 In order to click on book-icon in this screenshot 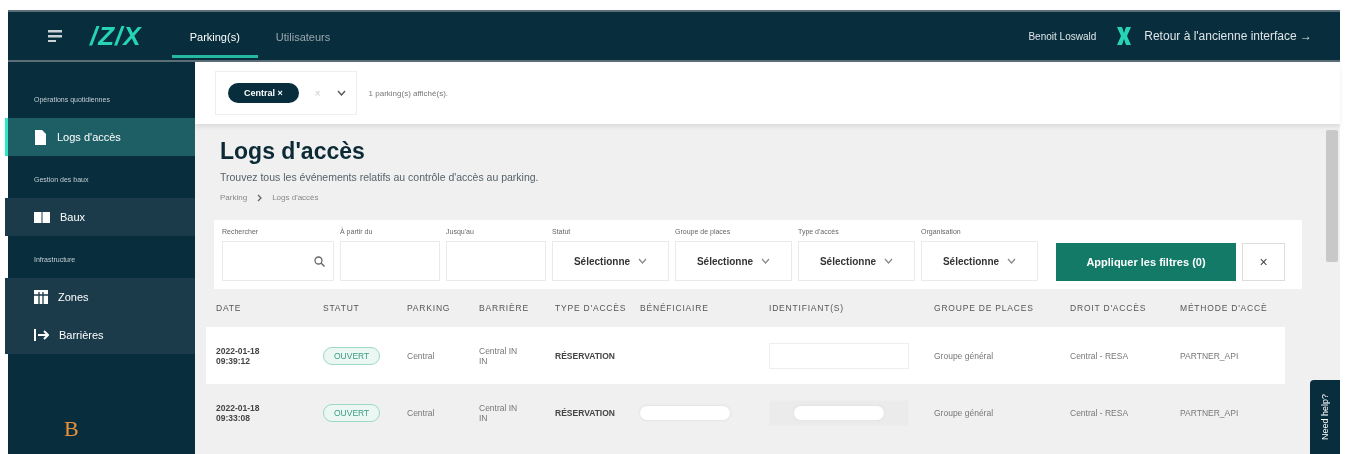, I will do `click(42, 217)`.